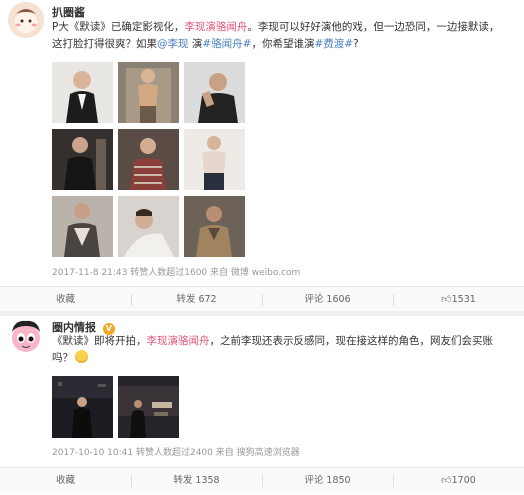  I want to click on author-name: 扒圈酱, so click(68, 12).